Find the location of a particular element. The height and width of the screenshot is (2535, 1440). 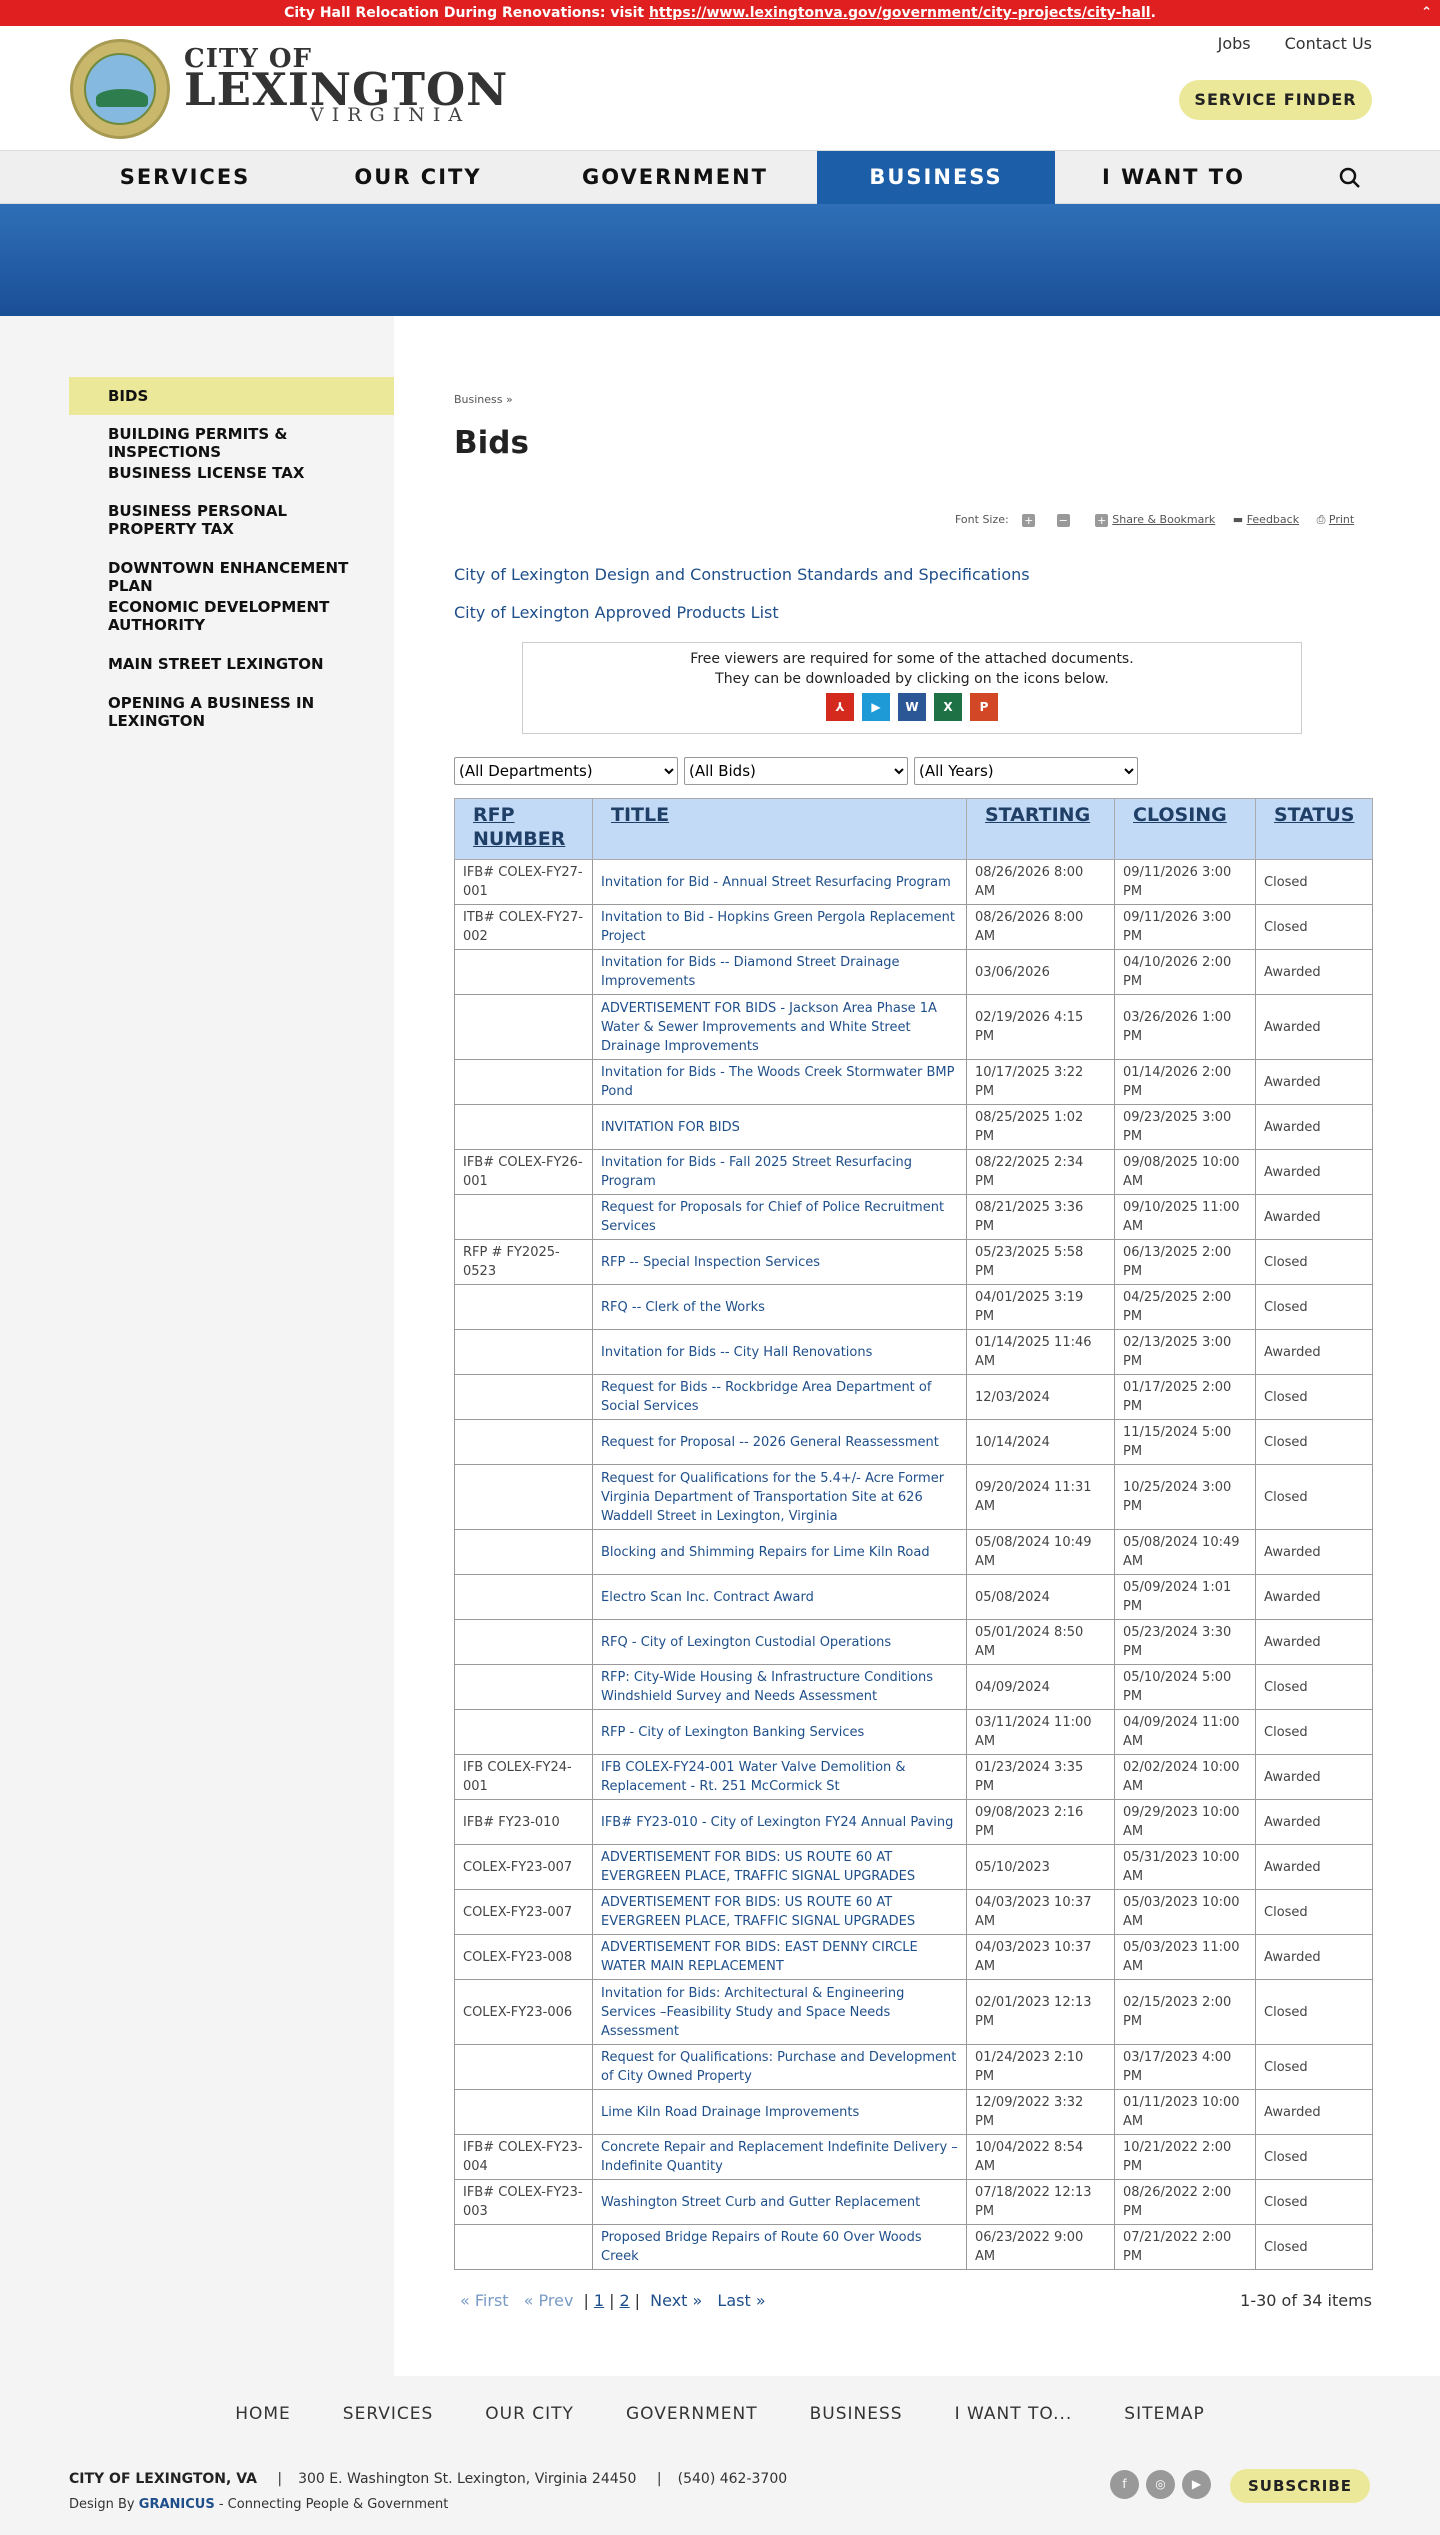

header-status: STATUS is located at coordinates (1314, 829).